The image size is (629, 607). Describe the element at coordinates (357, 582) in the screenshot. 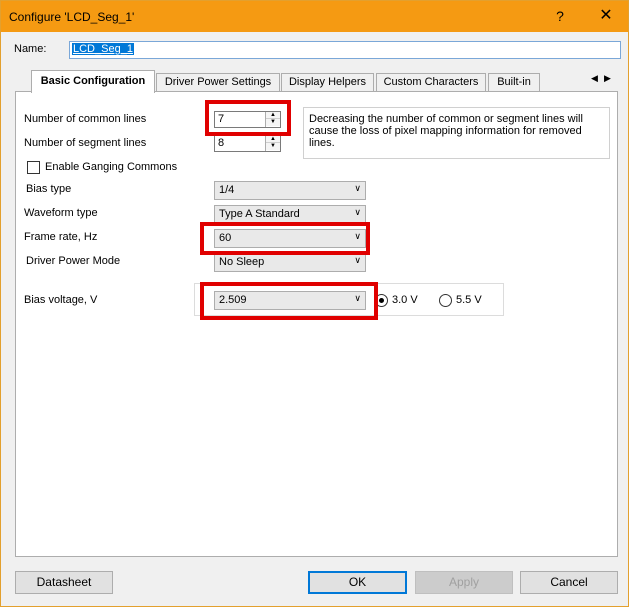

I see `ok-button: OK` at that location.